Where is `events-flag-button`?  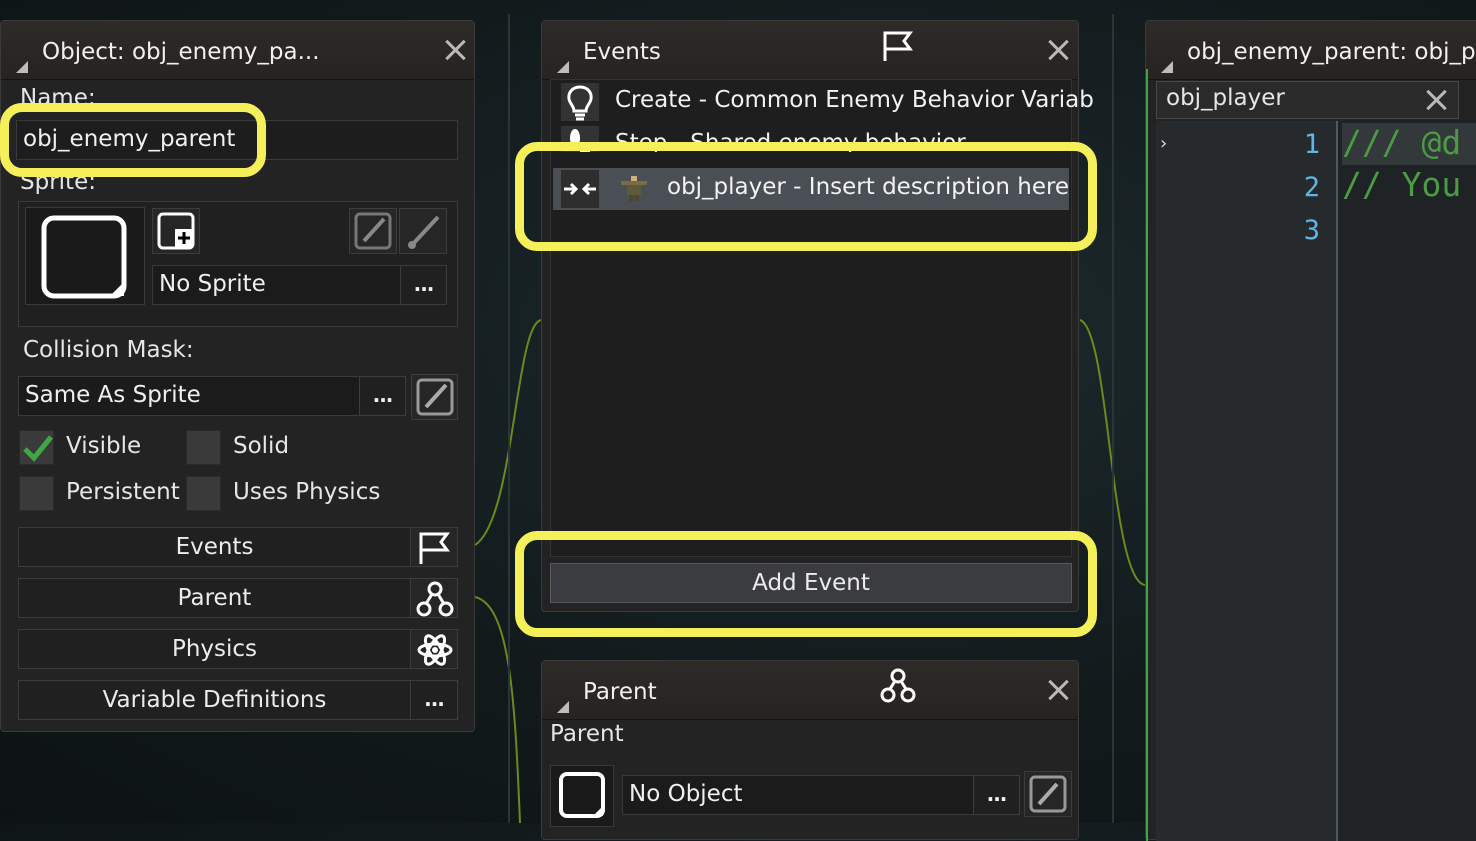
events-flag-button is located at coordinates (434, 547).